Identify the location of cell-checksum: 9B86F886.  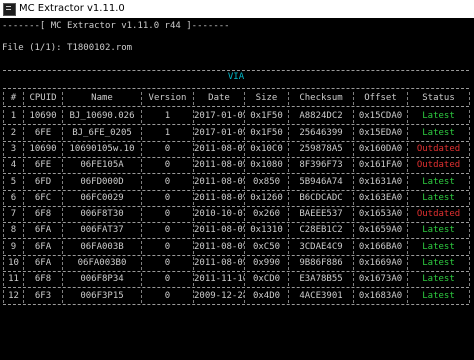
(321, 263).